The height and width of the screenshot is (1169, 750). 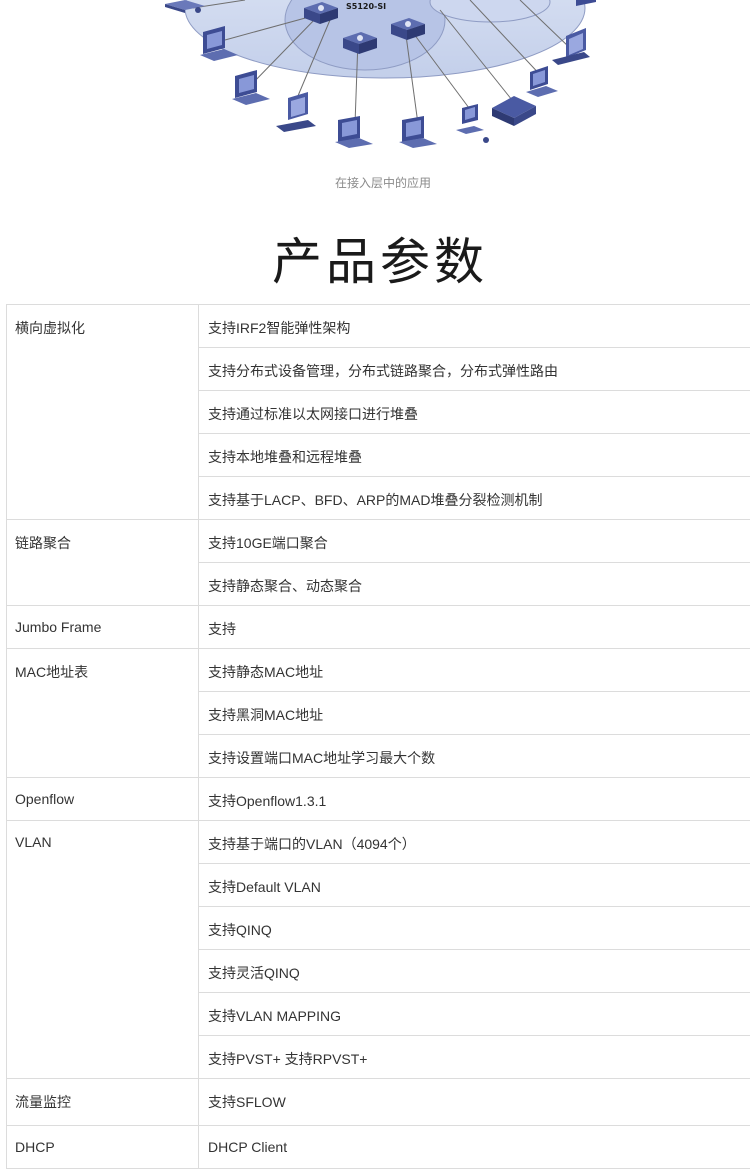 What do you see at coordinates (474, 455) in the screenshot?
I see `spec-value: 支持本地堆叠和远程堆叠` at bounding box center [474, 455].